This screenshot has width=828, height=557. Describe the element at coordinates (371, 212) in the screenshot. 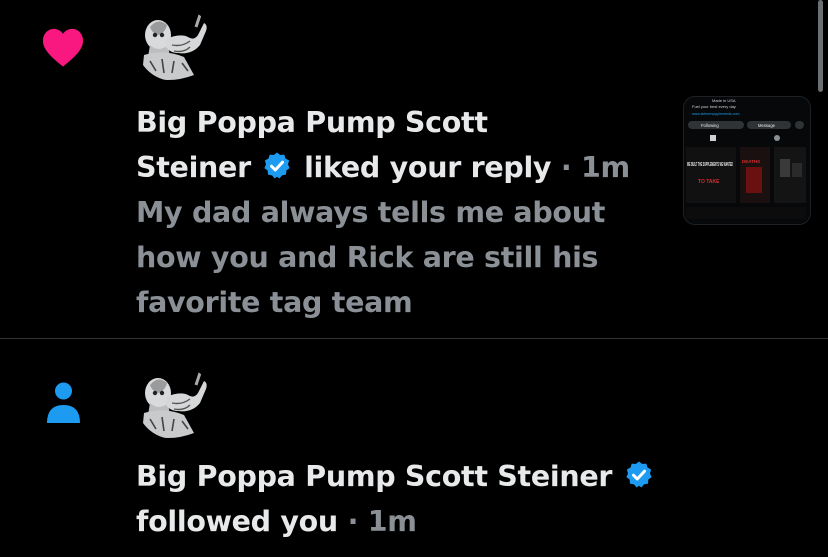

I see `reply-text-line: My dad always tells me about` at that location.